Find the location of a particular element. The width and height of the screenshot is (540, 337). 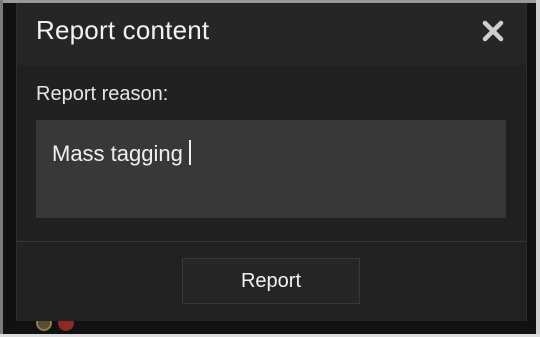

close-icon is located at coordinates (493, 31).